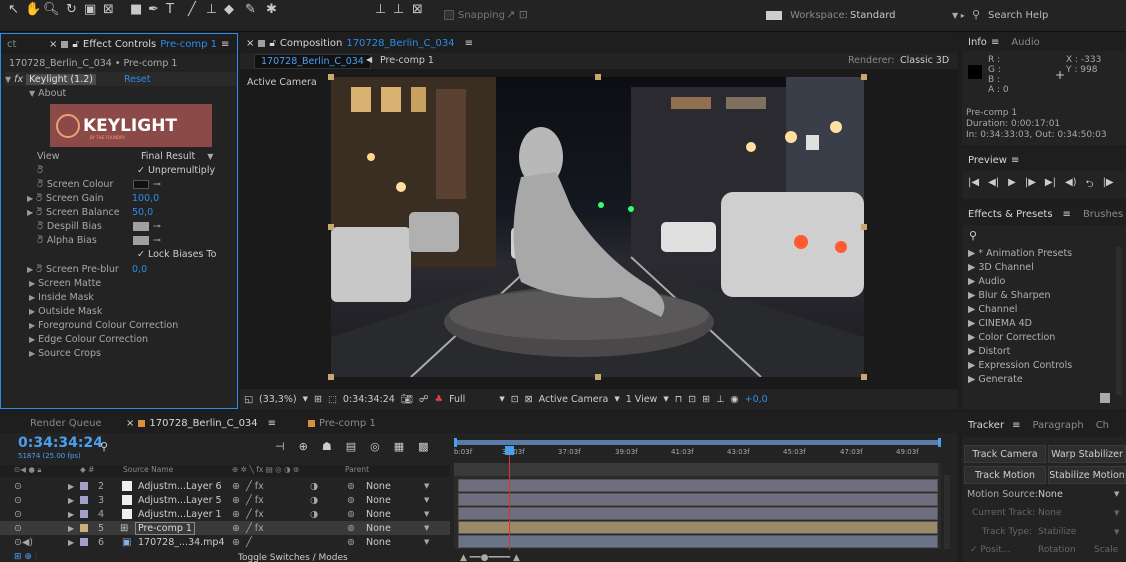 This screenshot has height=562, width=1126. Describe the element at coordinates (958, 15) in the screenshot. I see `workspace-menu-icon: ▼ ▸` at that location.